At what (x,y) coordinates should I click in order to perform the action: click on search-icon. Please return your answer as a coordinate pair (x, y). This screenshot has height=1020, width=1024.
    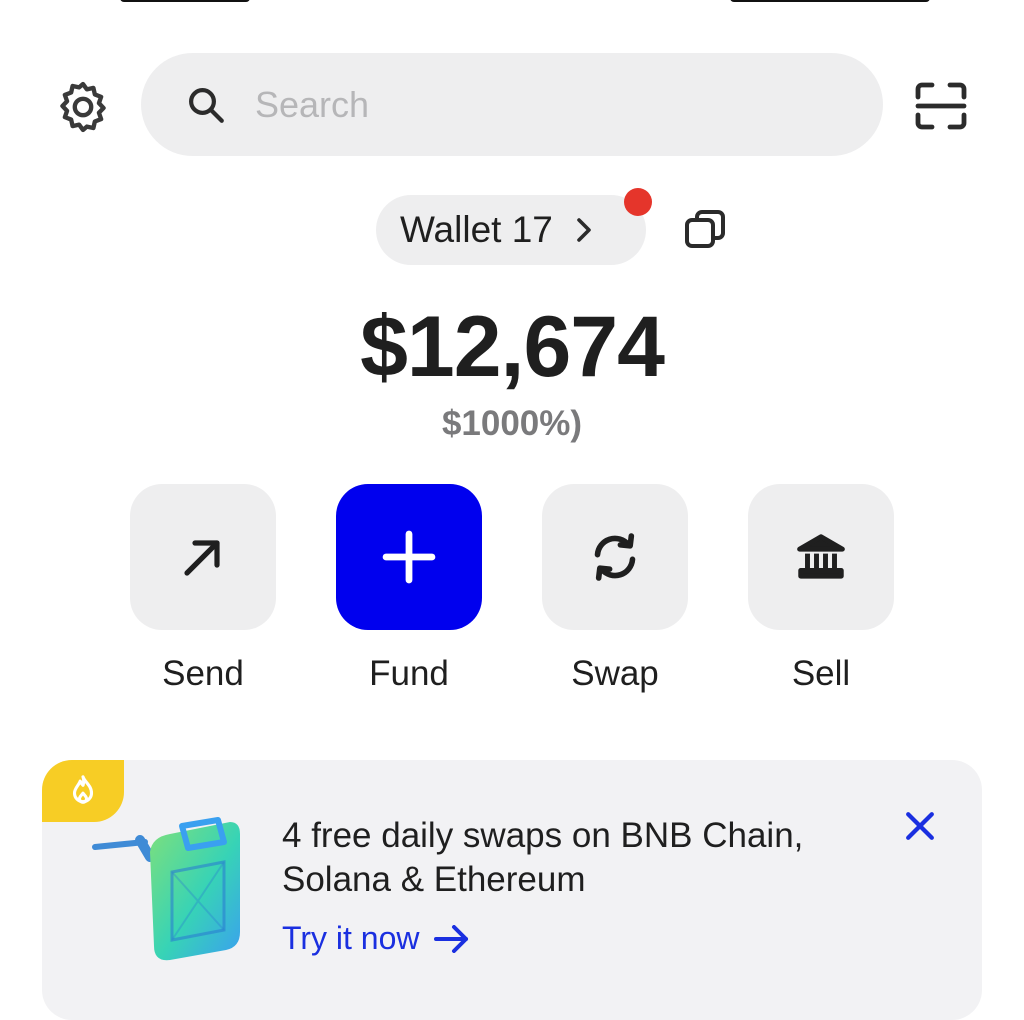
    Looking at the image, I should click on (207, 105).